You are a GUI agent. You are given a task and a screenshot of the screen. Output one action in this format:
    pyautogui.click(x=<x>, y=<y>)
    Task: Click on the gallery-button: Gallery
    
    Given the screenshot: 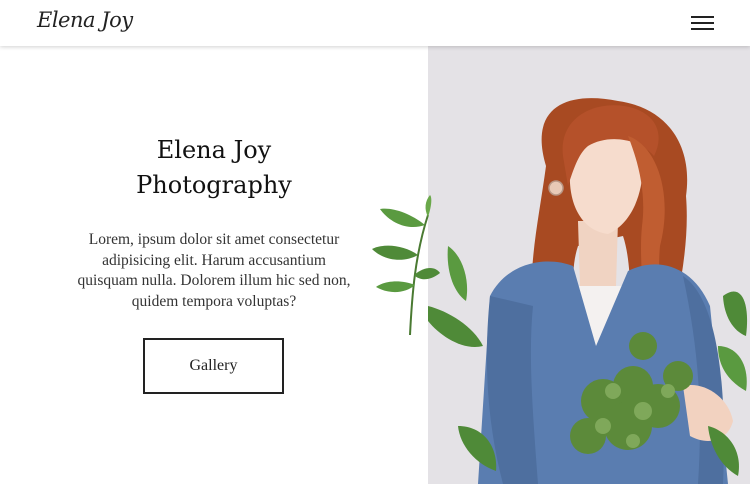 What is the action you would take?
    pyautogui.click(x=213, y=366)
    